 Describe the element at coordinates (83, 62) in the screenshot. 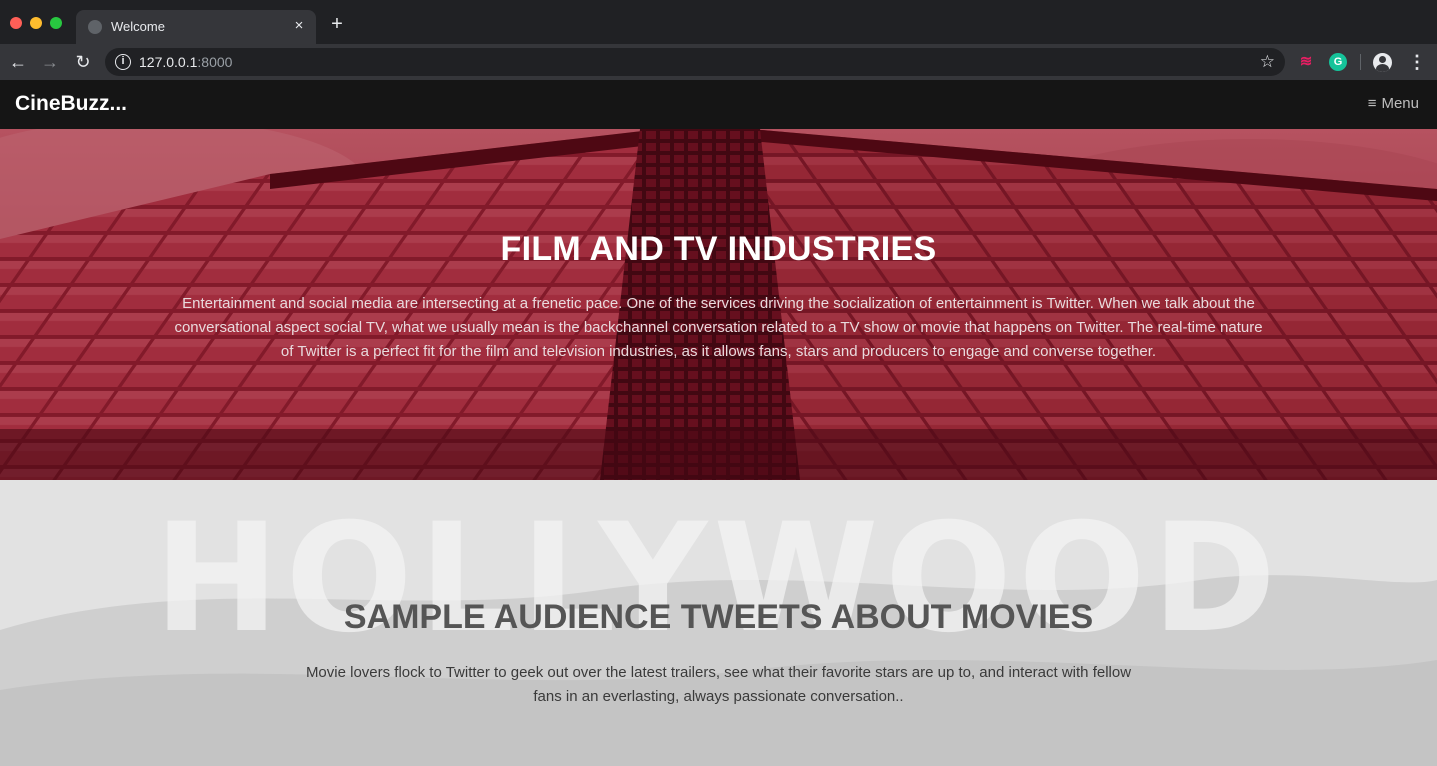

I see `reload-button: ↻` at that location.